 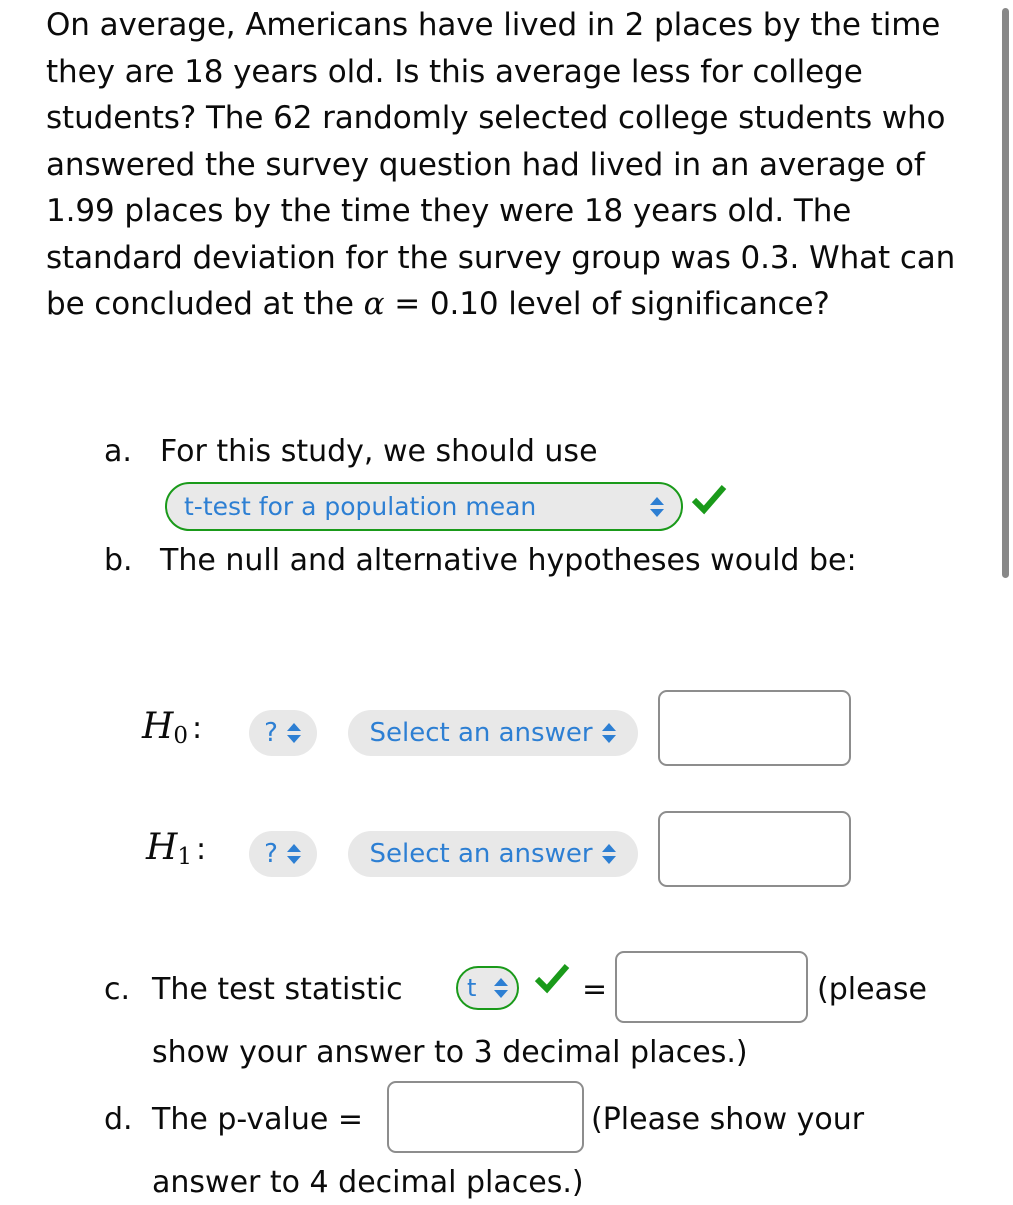 I want to click on part-a-text: For this study, we should use, so click(x=379, y=451).